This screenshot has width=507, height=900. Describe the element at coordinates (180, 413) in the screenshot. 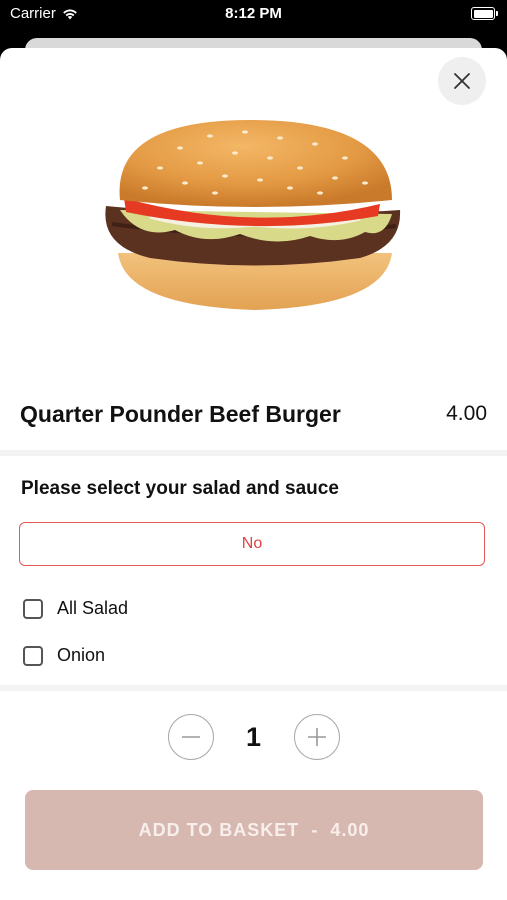

I see `product-title: Quarter Pounder Beef Burger` at that location.